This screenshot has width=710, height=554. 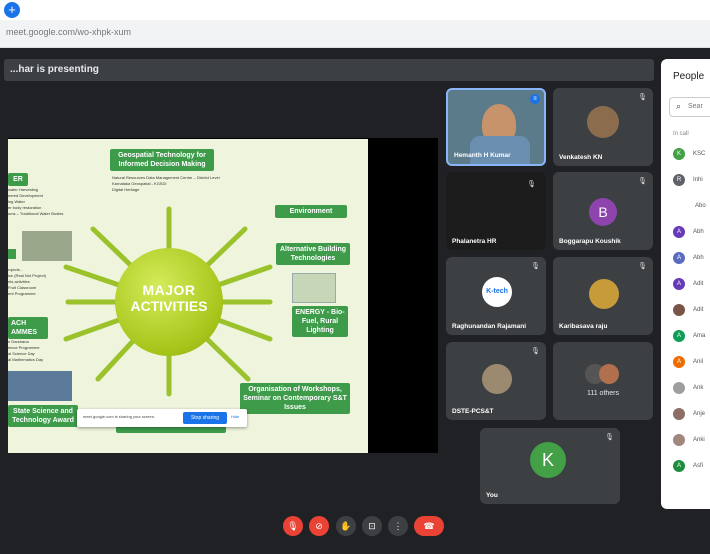 What do you see at coordinates (355, 10) in the screenshot?
I see `browser-topbar: +` at bounding box center [355, 10].